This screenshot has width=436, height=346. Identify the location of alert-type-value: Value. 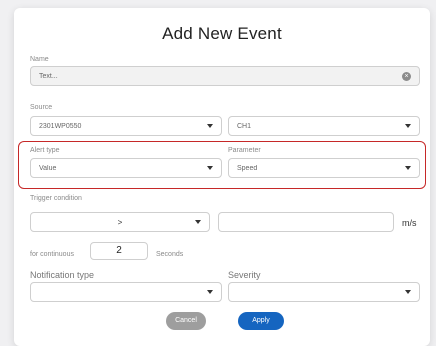
(48, 168).